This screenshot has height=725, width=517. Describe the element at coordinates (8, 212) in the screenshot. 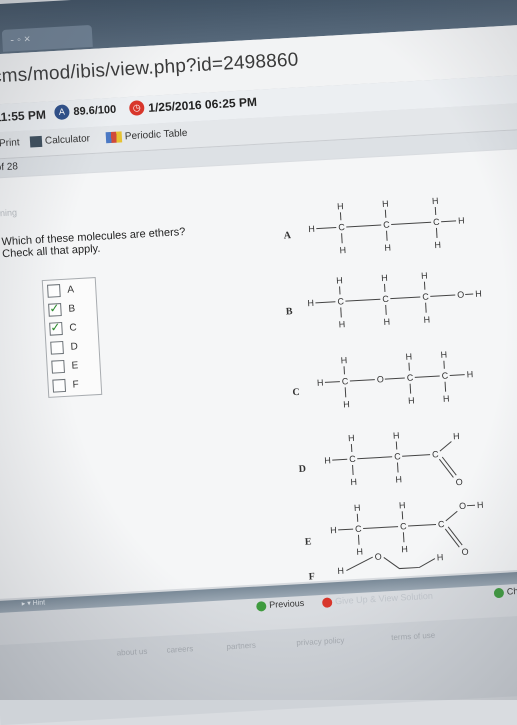

I see `warning-tag: arning` at that location.